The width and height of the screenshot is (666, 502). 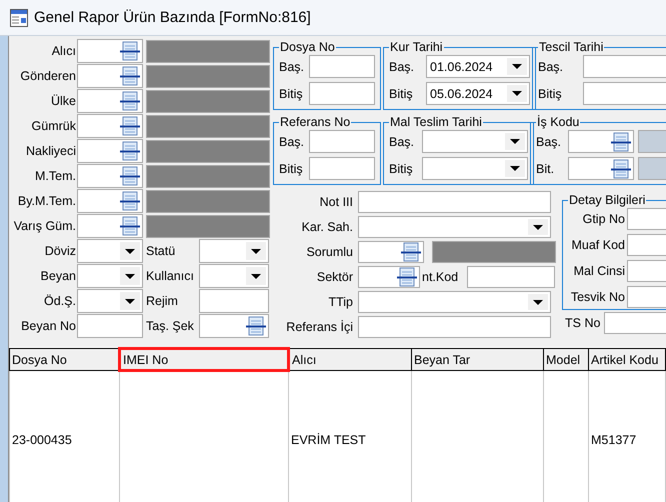 I want to click on group-title: Dosya No, so click(x=307, y=47).